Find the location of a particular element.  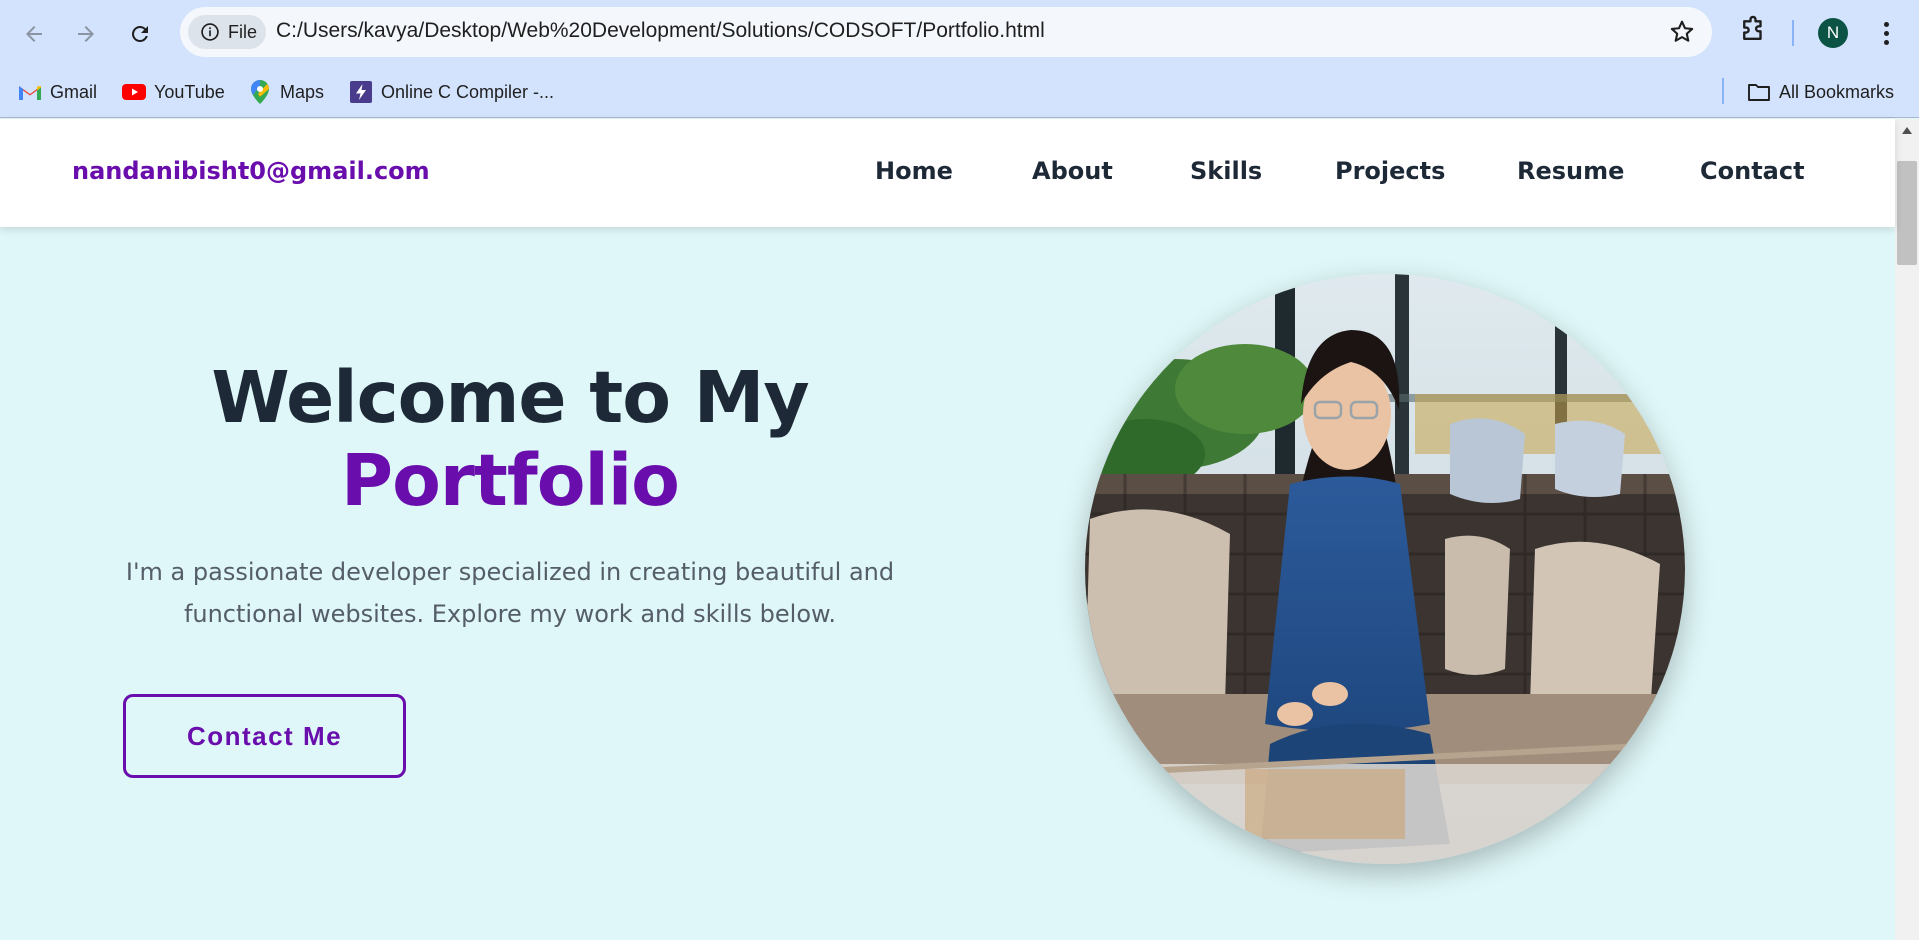

reload-icon is located at coordinates (140, 34).